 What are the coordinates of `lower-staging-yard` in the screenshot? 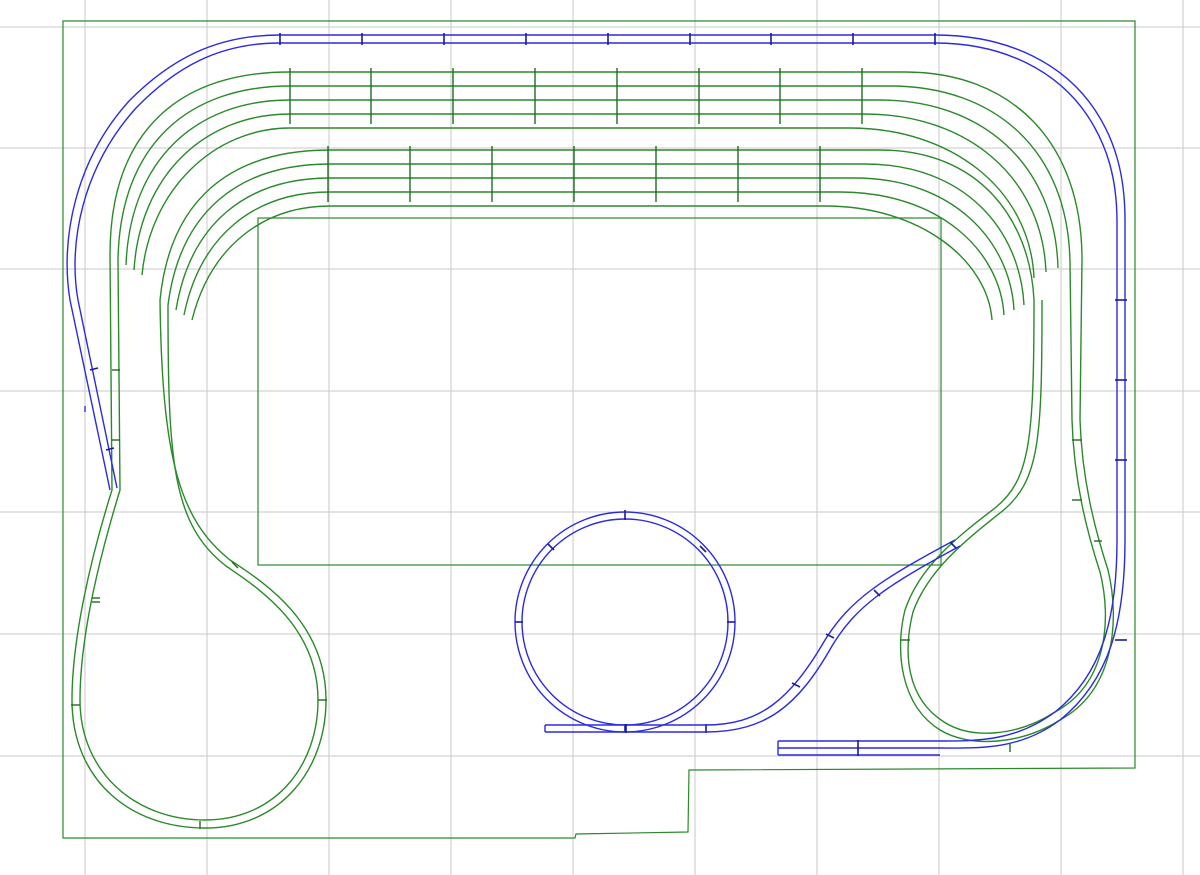 It's located at (597, 233).